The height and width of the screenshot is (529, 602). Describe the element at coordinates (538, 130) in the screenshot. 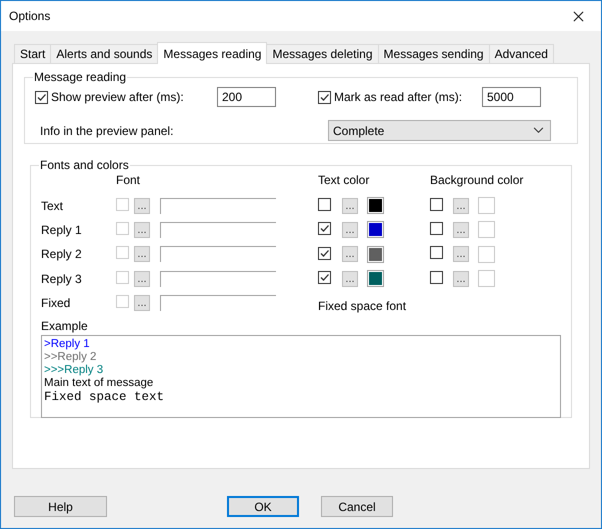

I see `chevron-down-icon` at that location.